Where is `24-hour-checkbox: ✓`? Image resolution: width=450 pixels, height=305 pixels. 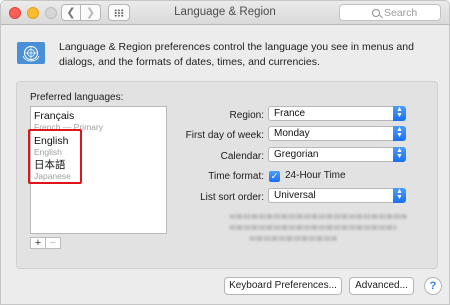
24-hour-checkbox: ✓ is located at coordinates (274, 176).